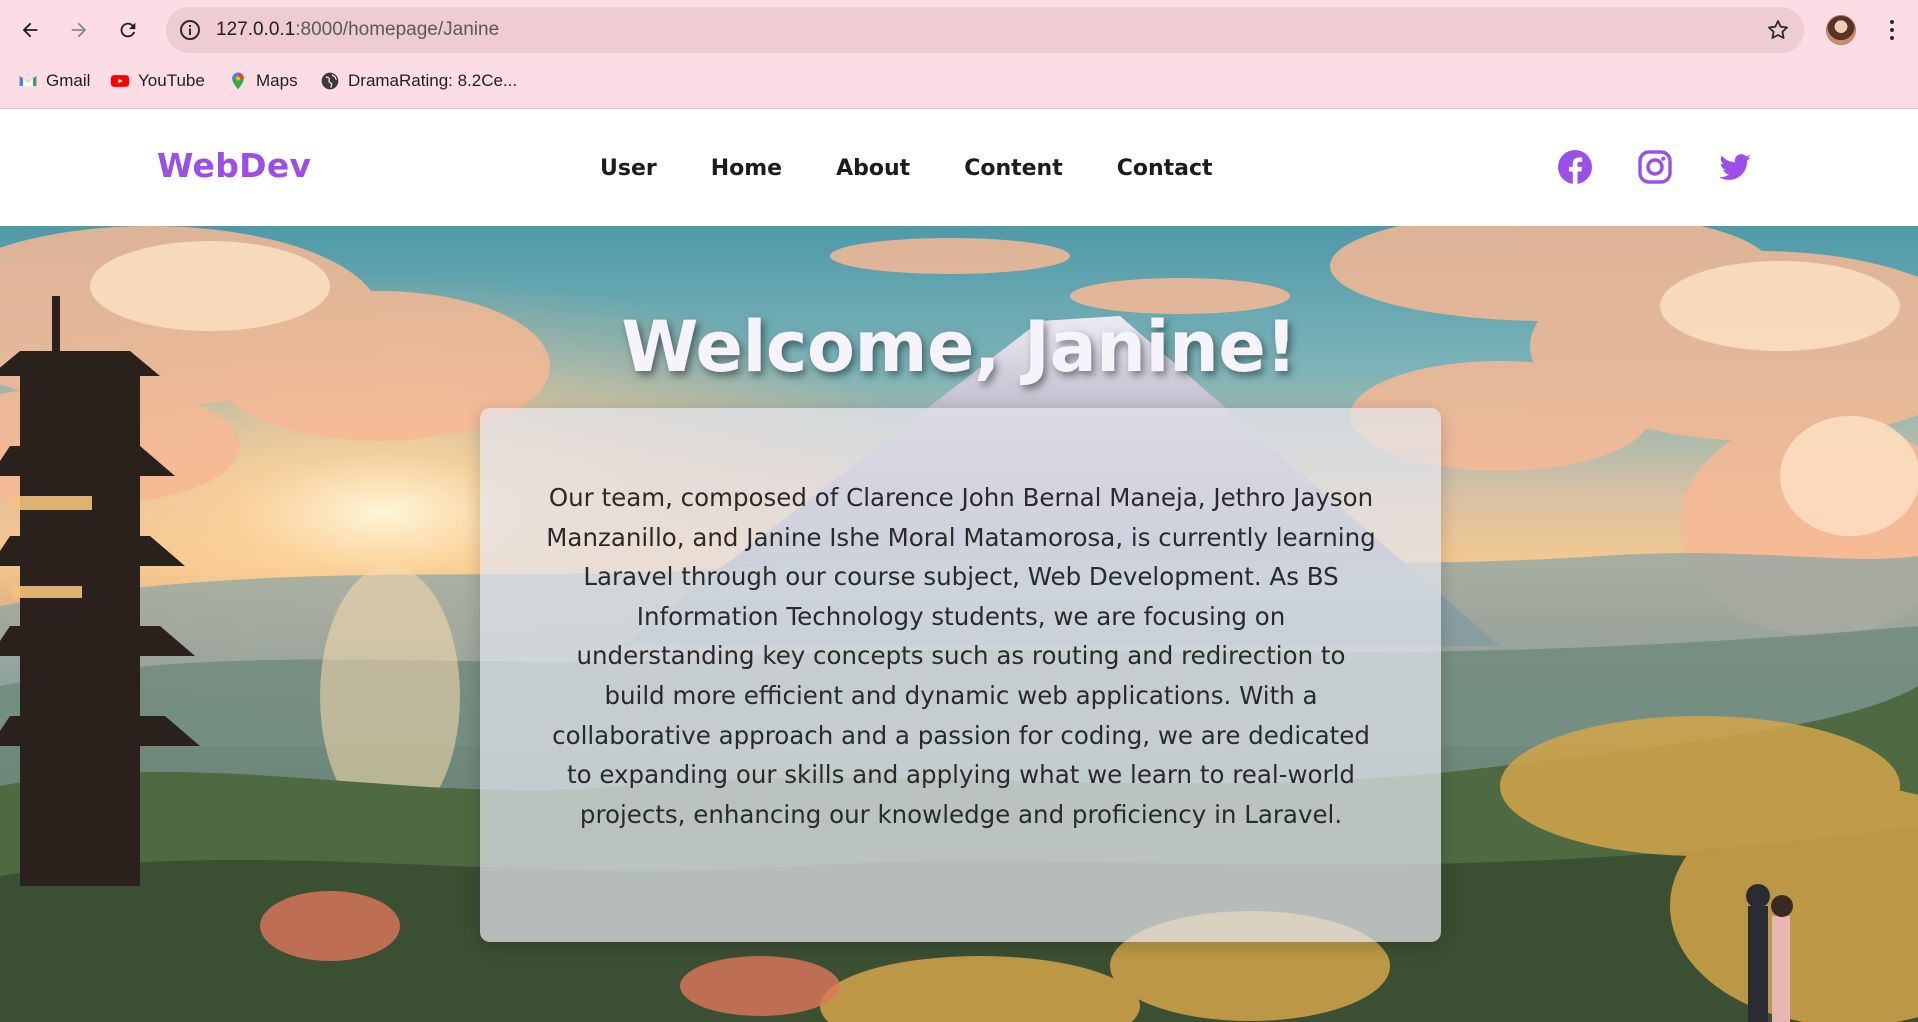  What do you see at coordinates (238, 81) in the screenshot?
I see `maps-icon` at bounding box center [238, 81].